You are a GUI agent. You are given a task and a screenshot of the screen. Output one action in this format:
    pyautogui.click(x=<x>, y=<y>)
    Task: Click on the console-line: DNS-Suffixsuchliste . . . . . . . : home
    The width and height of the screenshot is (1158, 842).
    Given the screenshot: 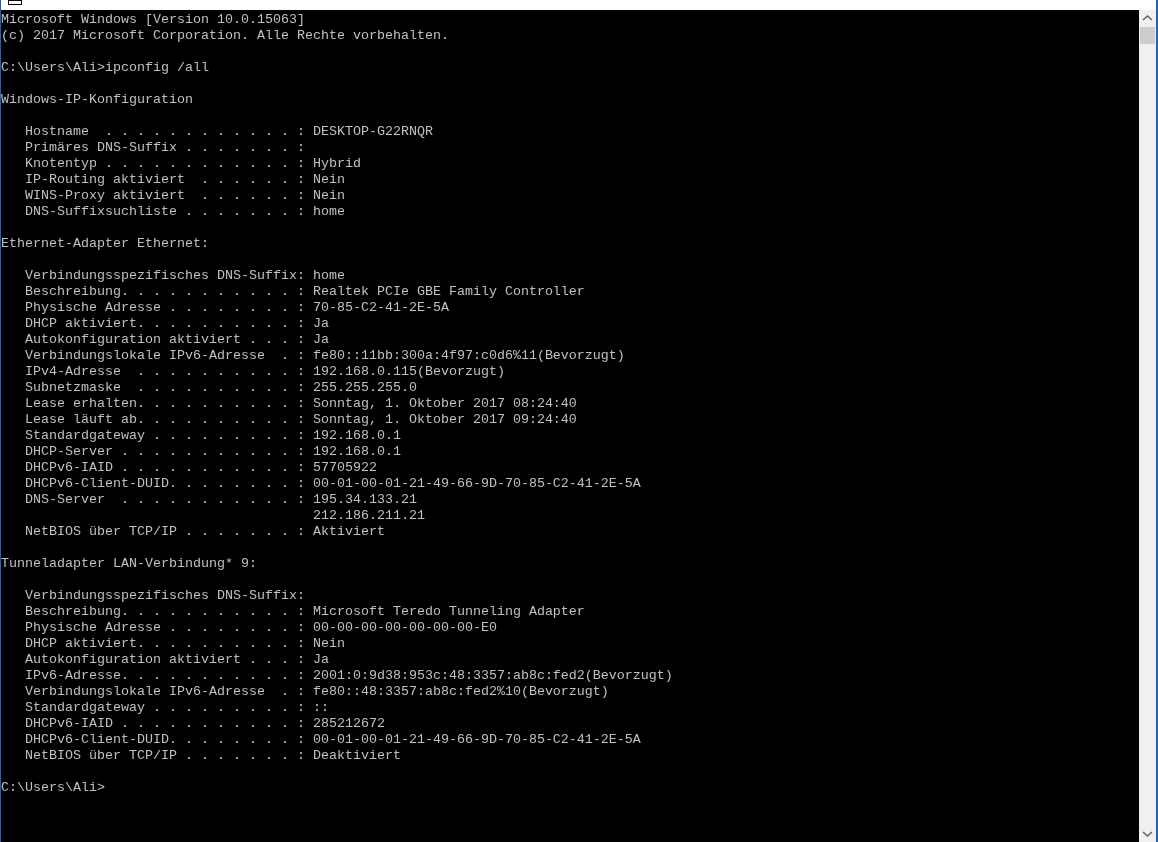 What is the action you would take?
    pyautogui.click(x=184, y=212)
    